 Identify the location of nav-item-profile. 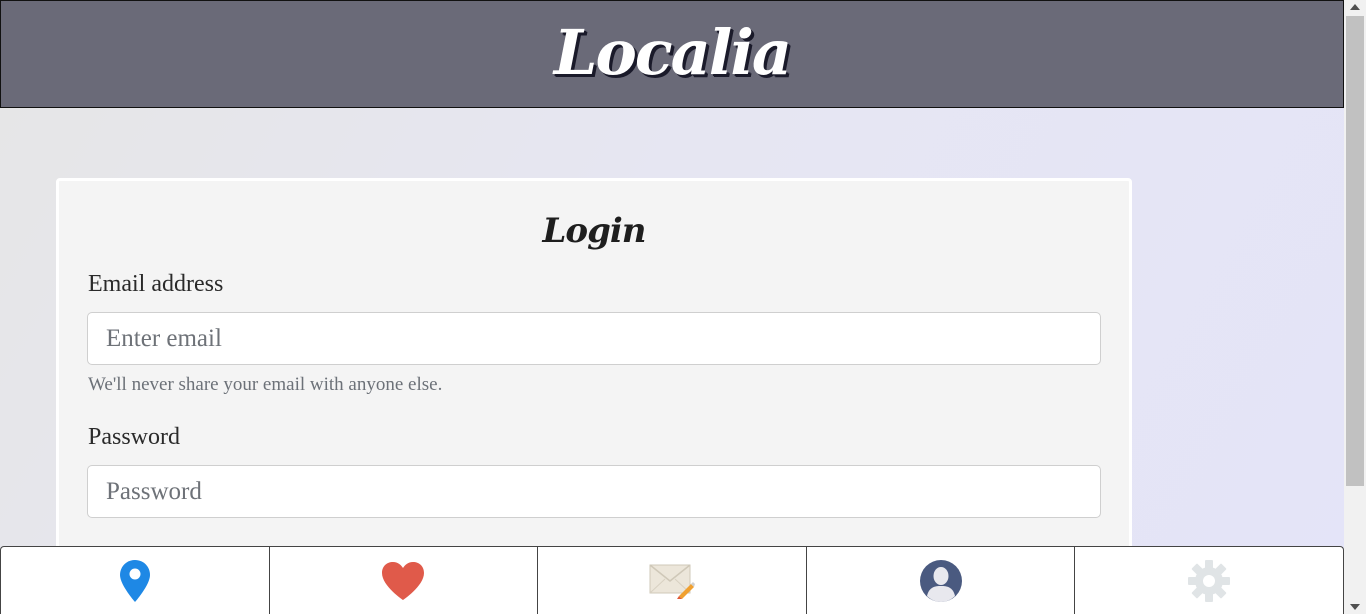
(941, 580).